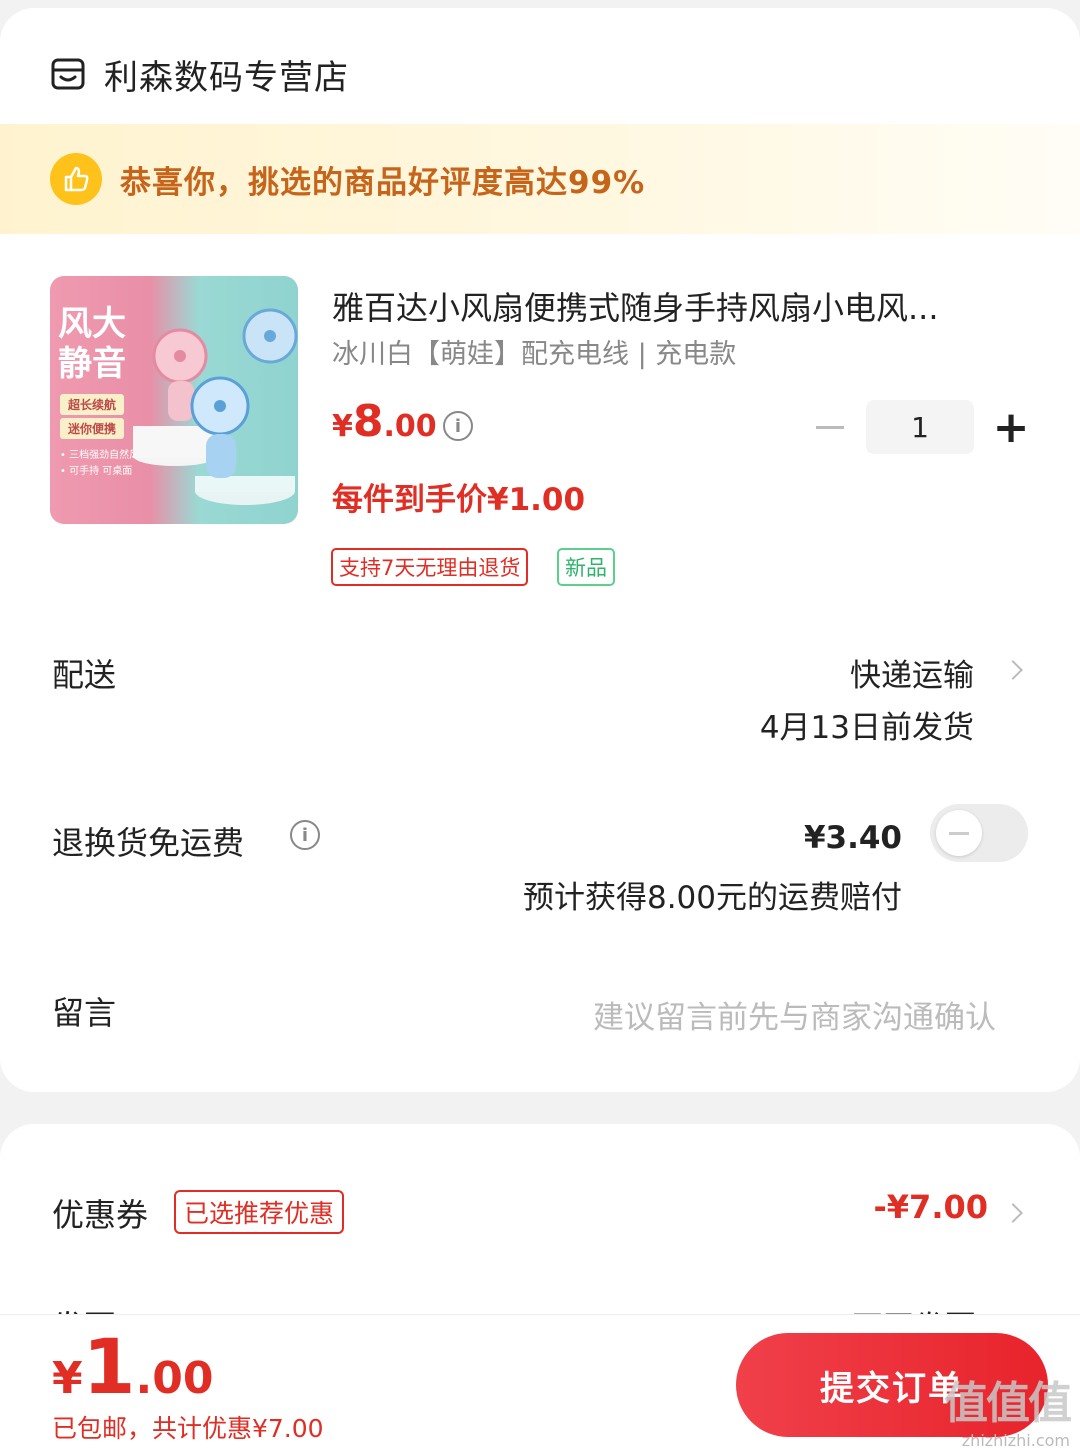 The height and width of the screenshot is (1456, 1080). Describe the element at coordinates (148, 843) in the screenshot. I see `insurance-label: 退换货免运费` at that location.